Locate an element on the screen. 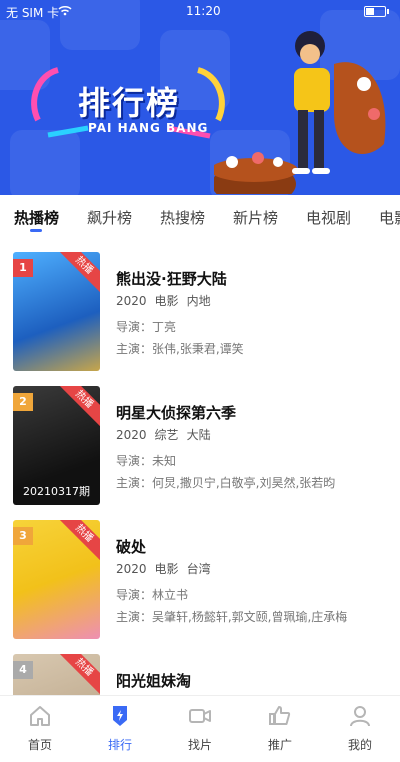 The height and width of the screenshot is (762, 400). home-icon is located at coordinates (40, 716).